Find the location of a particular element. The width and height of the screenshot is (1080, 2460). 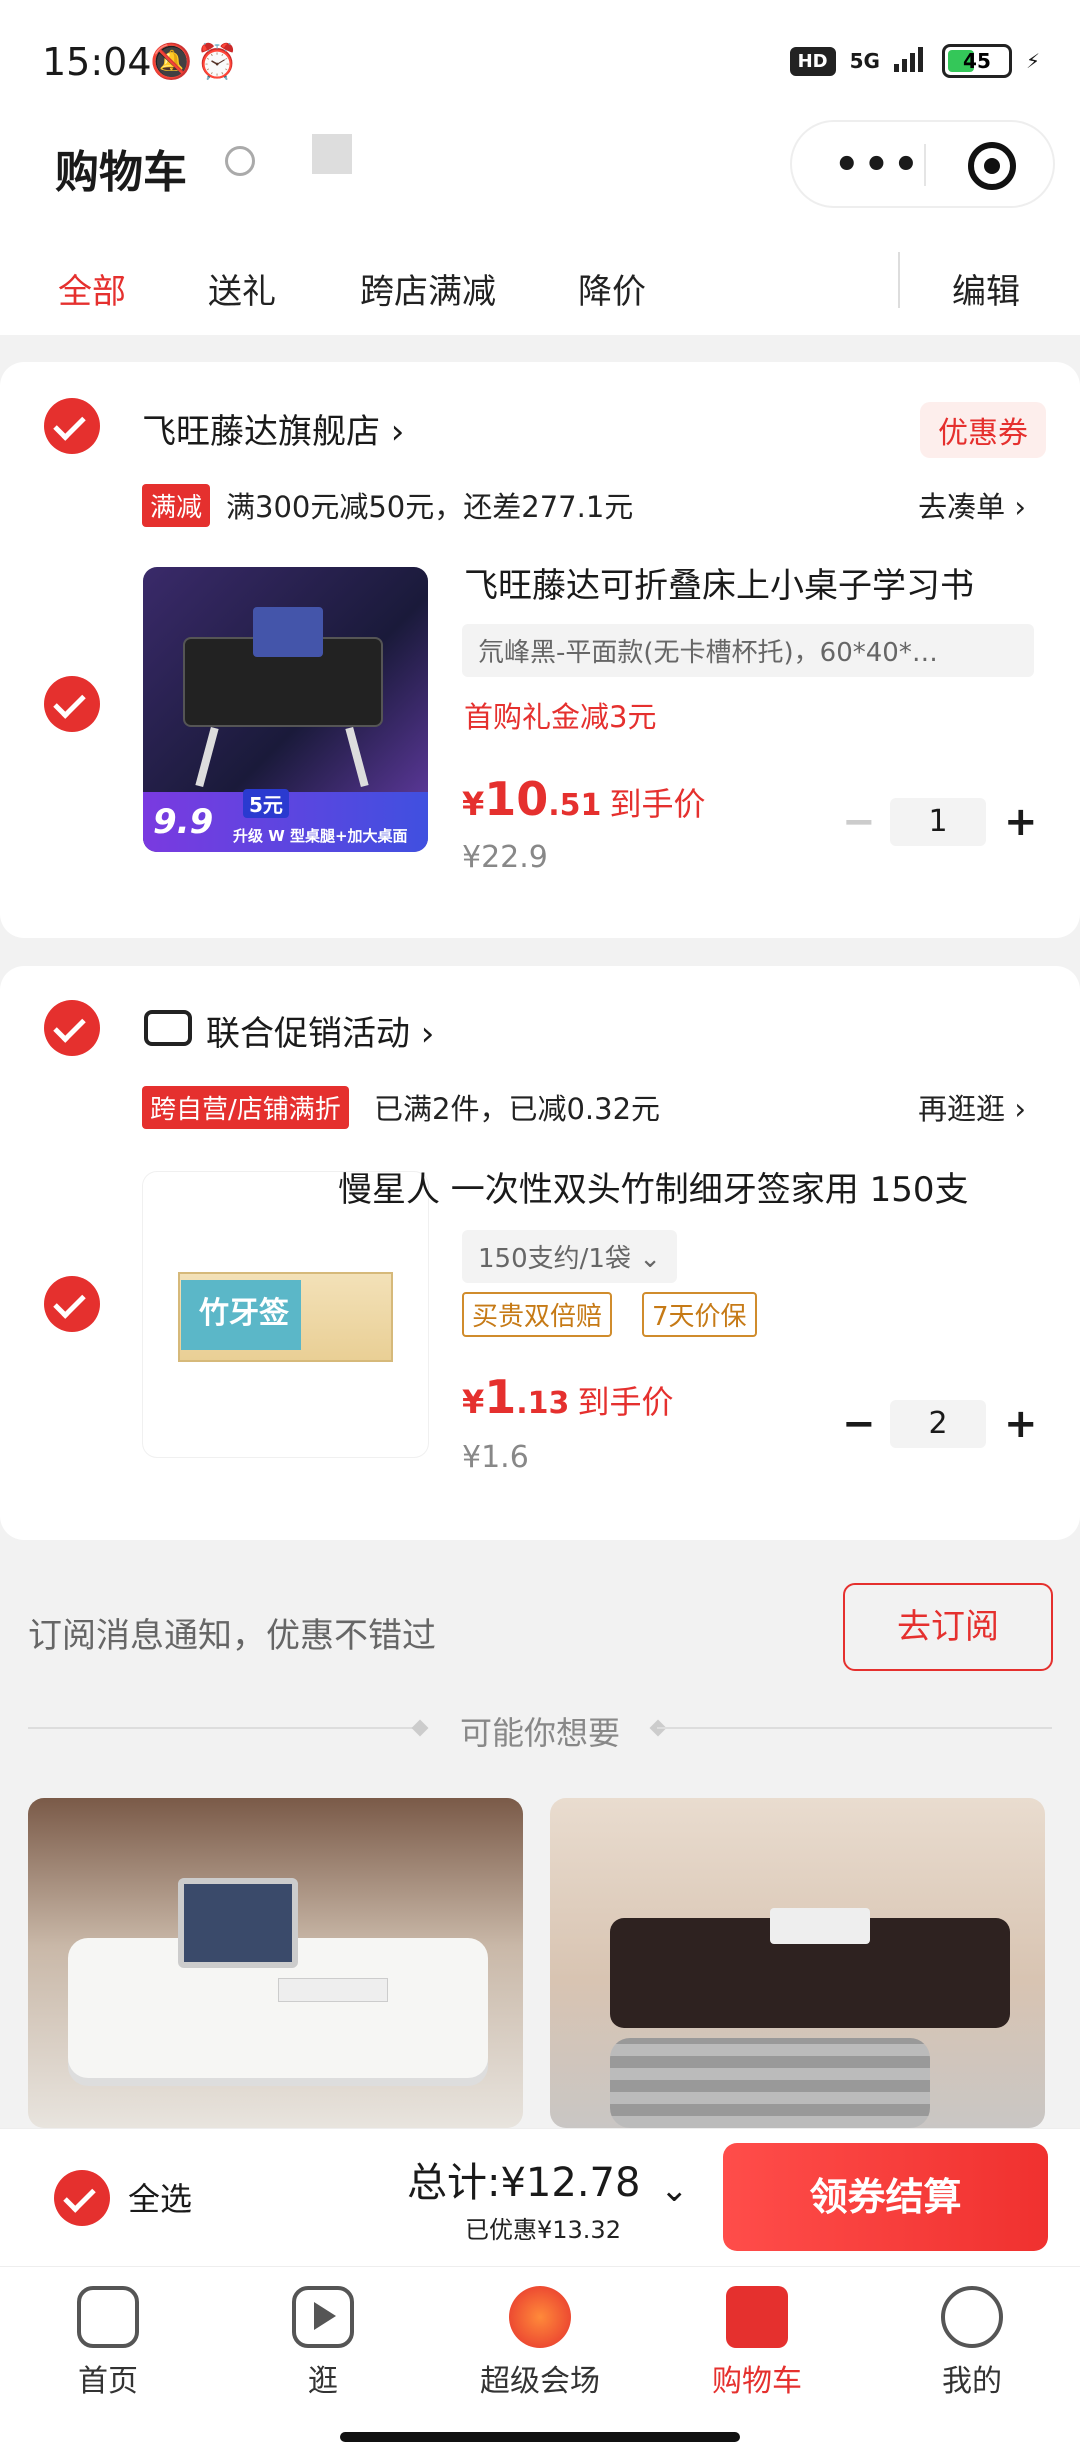

nav-mine: 我的 is located at coordinates (972, 2340).